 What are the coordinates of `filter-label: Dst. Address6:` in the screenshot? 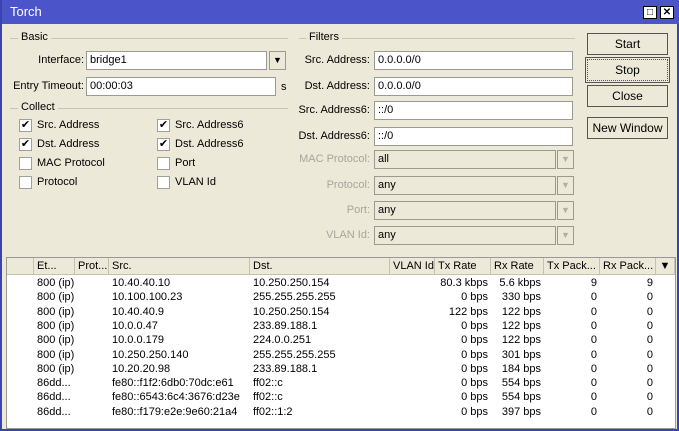 It's located at (334, 136).